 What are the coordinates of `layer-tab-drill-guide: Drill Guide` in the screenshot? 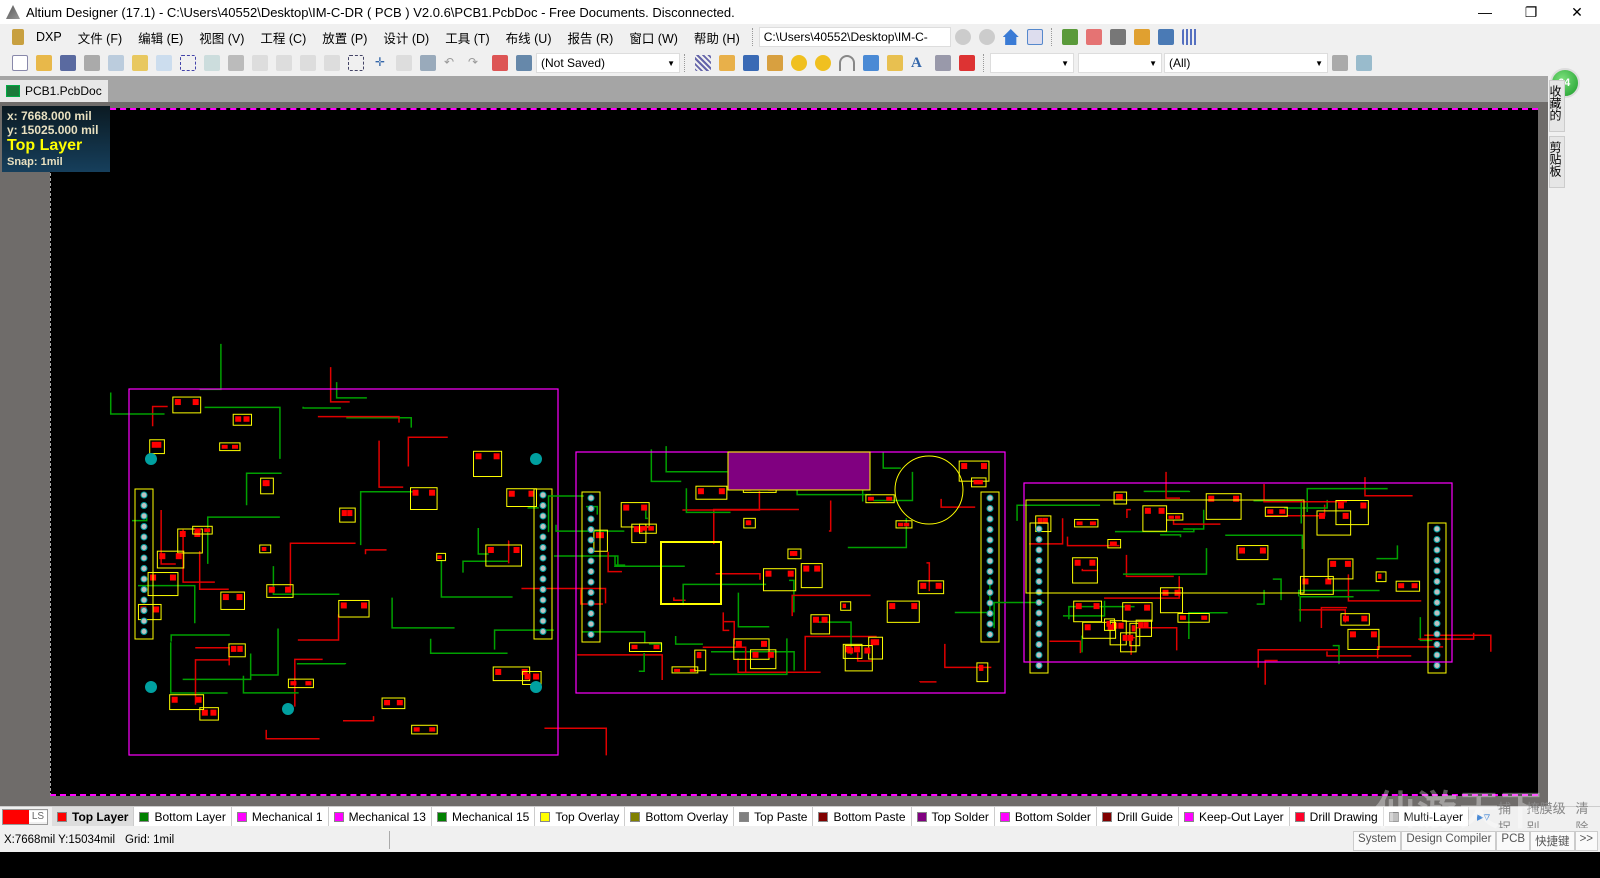 It's located at (1137, 816).